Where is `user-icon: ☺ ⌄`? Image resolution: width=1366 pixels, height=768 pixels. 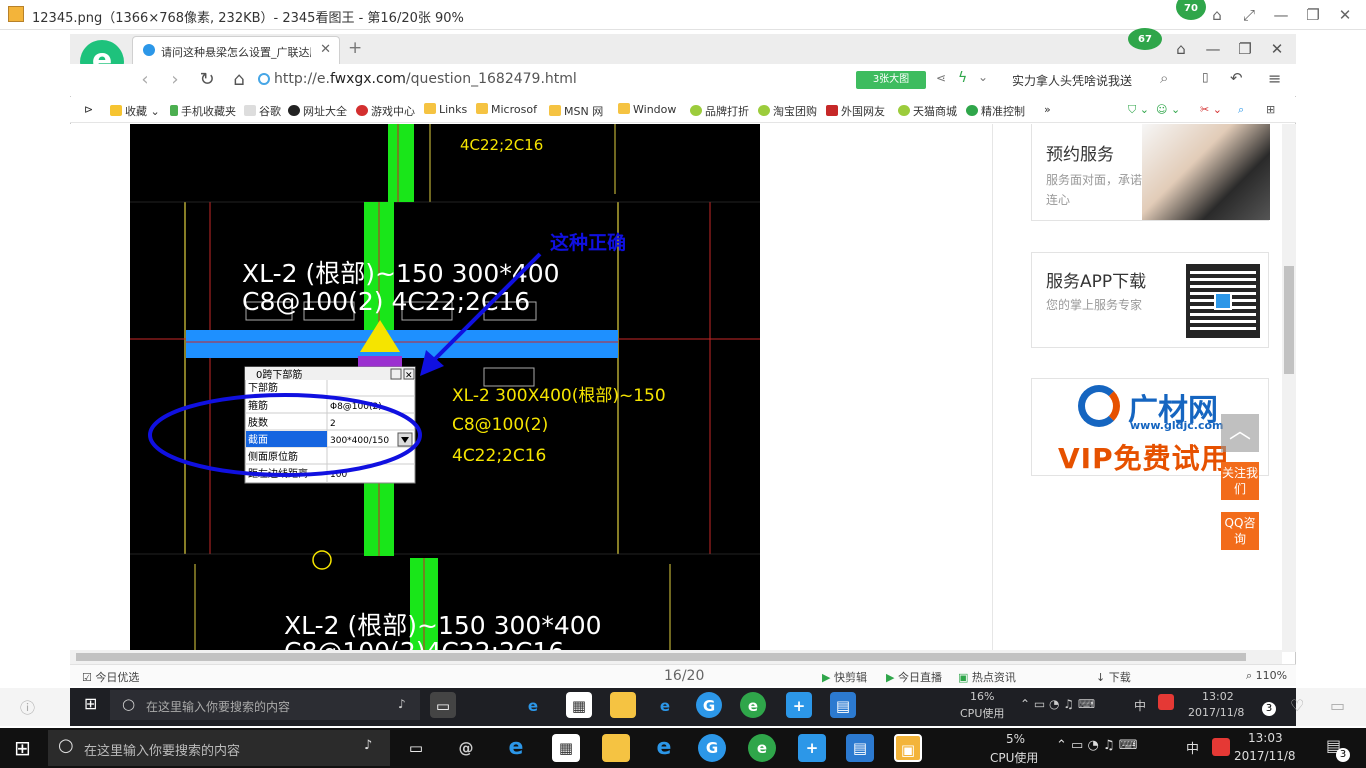 user-icon: ☺ ⌄ is located at coordinates (1168, 109).